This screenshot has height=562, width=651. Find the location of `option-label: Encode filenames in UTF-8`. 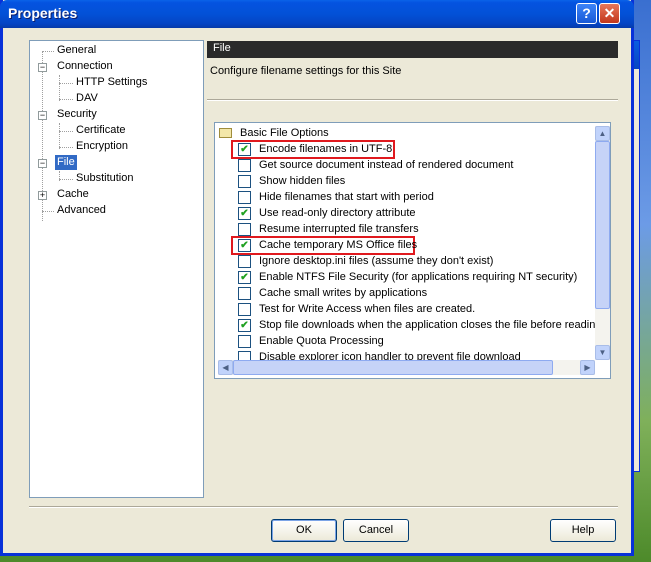

option-label: Encode filenames in UTF-8 is located at coordinates (326, 149).